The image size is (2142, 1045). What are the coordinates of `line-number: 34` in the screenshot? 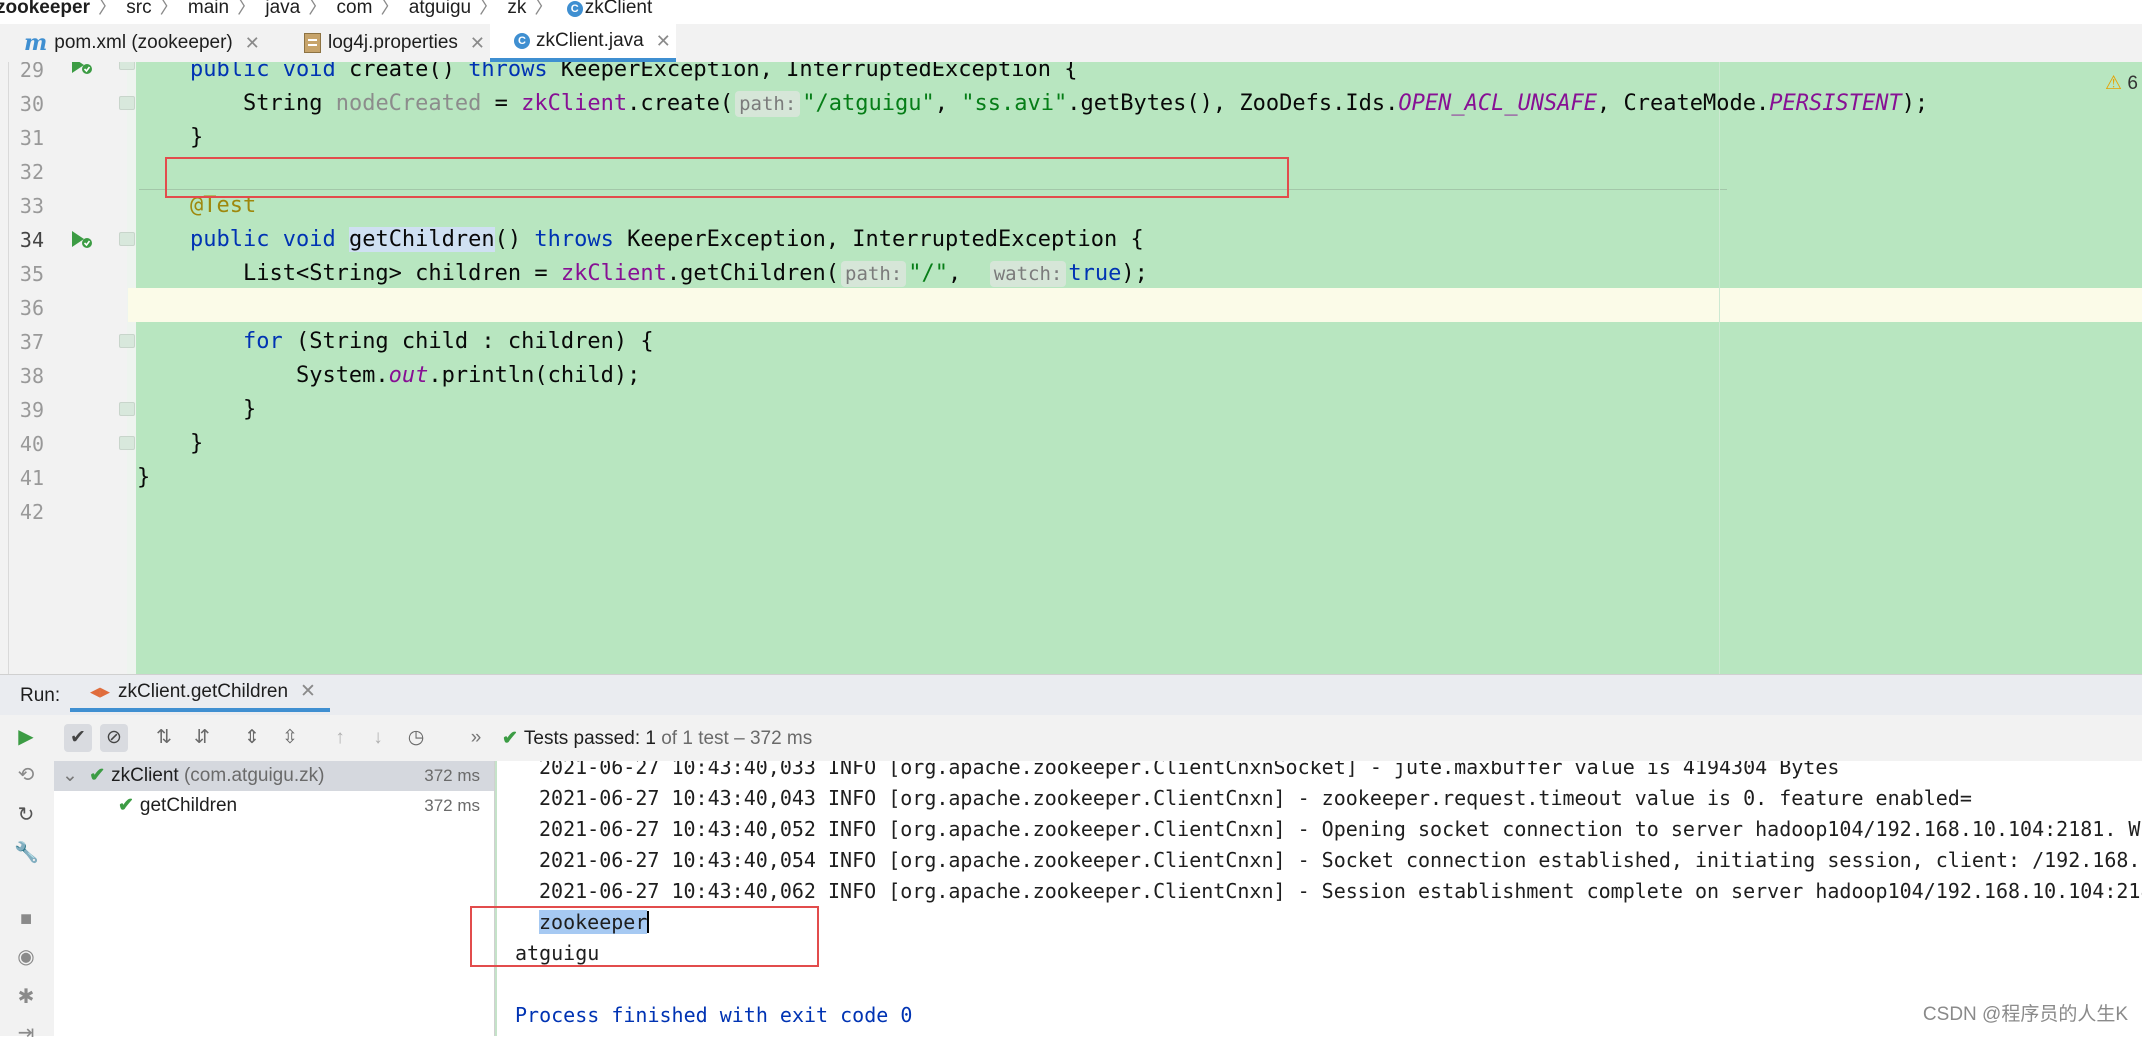 It's located at (31, 240).